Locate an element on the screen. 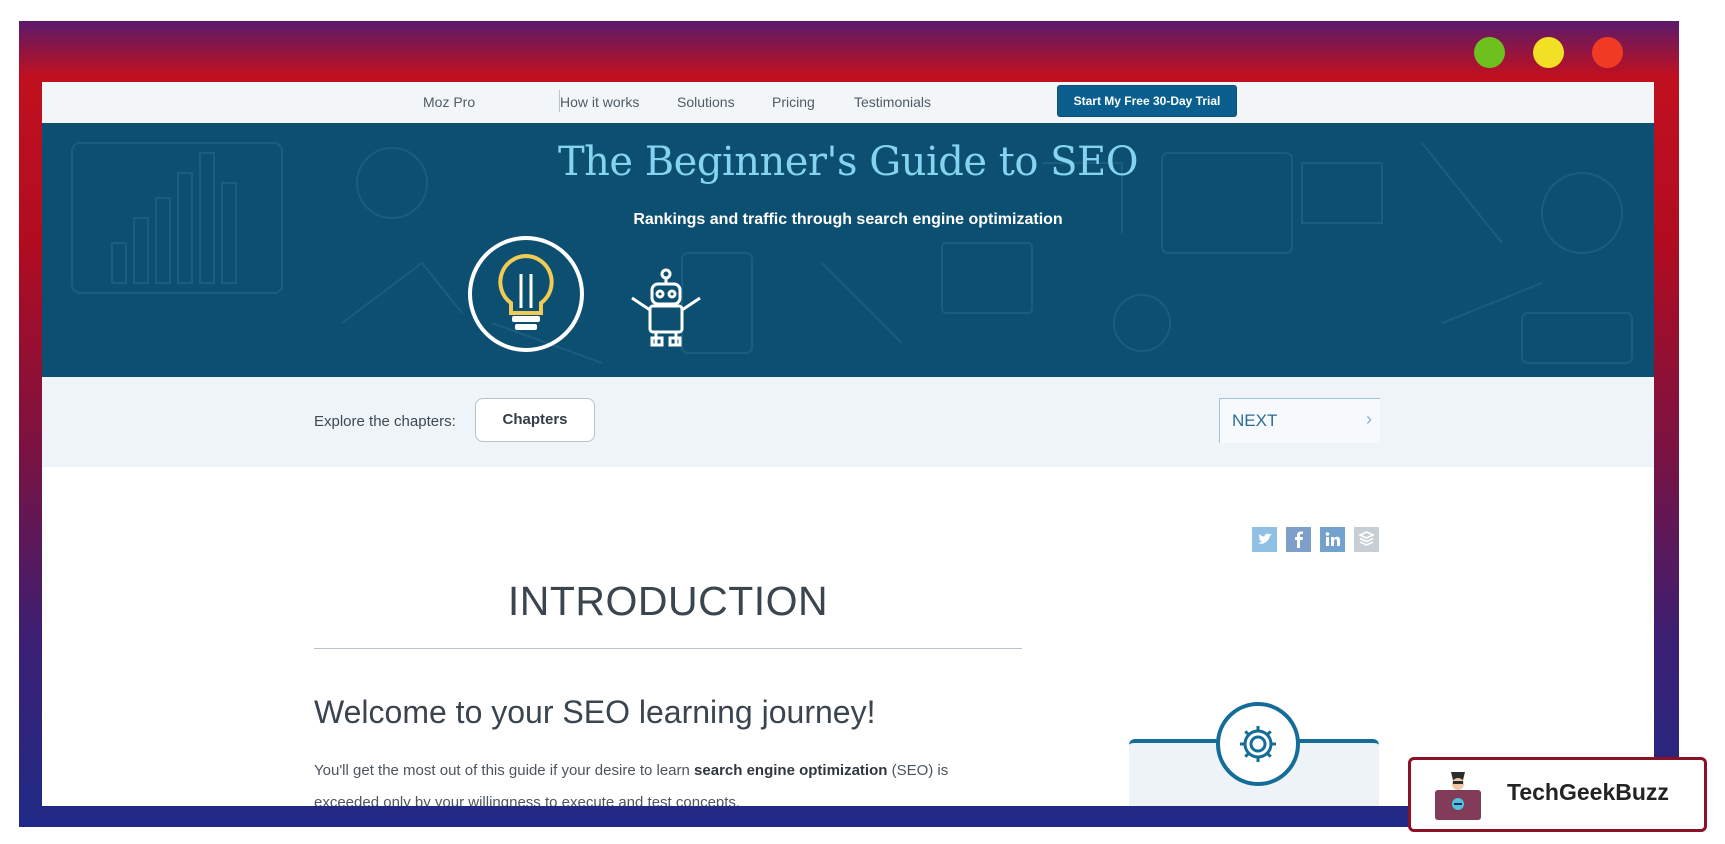 The height and width of the screenshot is (844, 1725). chevron-right-icon: › is located at coordinates (1369, 419).